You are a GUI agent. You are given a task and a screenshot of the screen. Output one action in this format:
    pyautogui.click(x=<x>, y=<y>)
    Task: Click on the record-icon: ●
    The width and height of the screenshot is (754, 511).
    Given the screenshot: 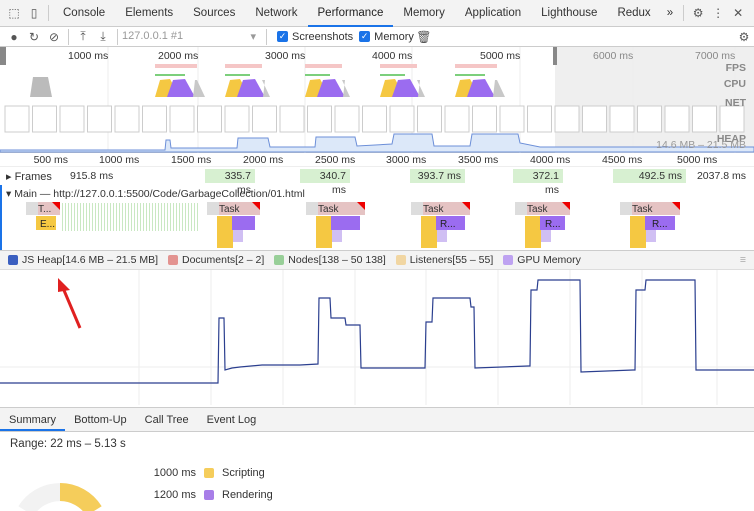 What is the action you would take?
    pyautogui.click(x=14, y=37)
    